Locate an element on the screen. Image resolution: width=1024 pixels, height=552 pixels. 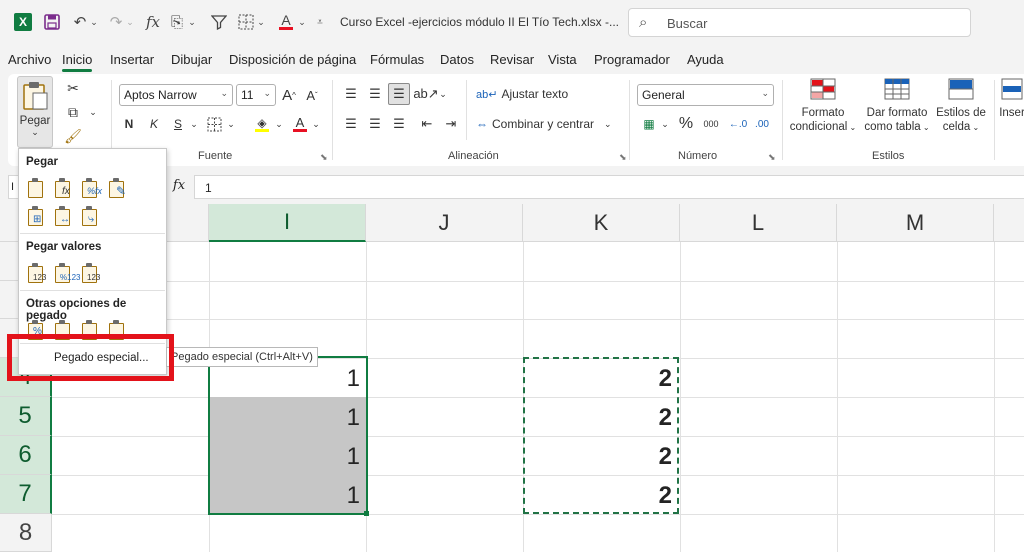
paste-formulas-icon: fx is located at coordinates (63, 189).